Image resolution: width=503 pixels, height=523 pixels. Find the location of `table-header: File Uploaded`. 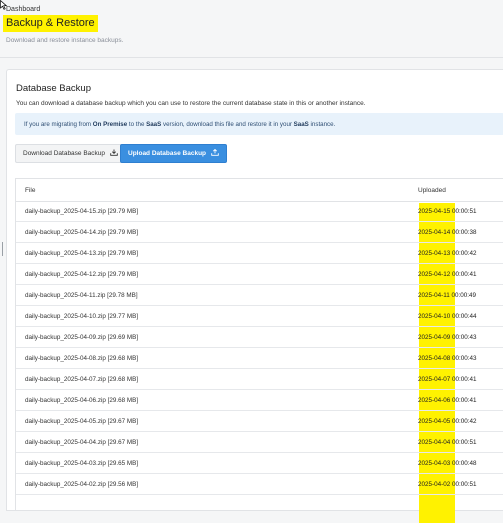

table-header: File Uploaded is located at coordinates (259, 190).